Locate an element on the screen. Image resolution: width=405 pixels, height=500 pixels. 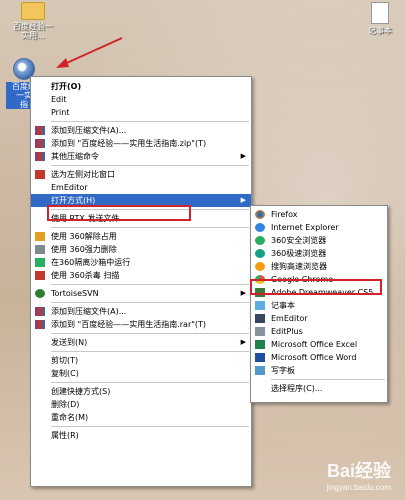
menu-360-sandbox: 在360隔离沙箱中运行 is located at coordinates (141, 262).